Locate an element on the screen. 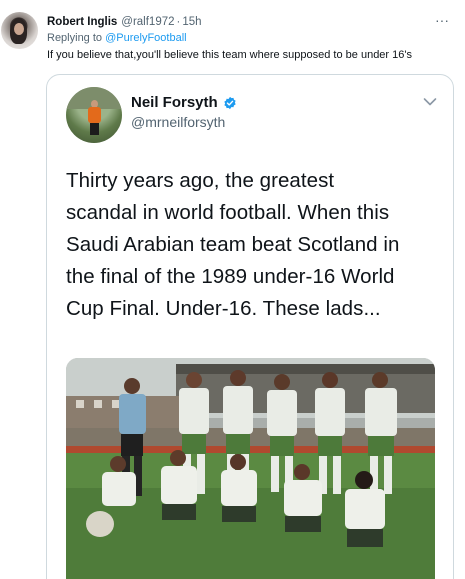  quoted-text-line: the final of the 1989 under-16 World is located at coordinates (230, 276).